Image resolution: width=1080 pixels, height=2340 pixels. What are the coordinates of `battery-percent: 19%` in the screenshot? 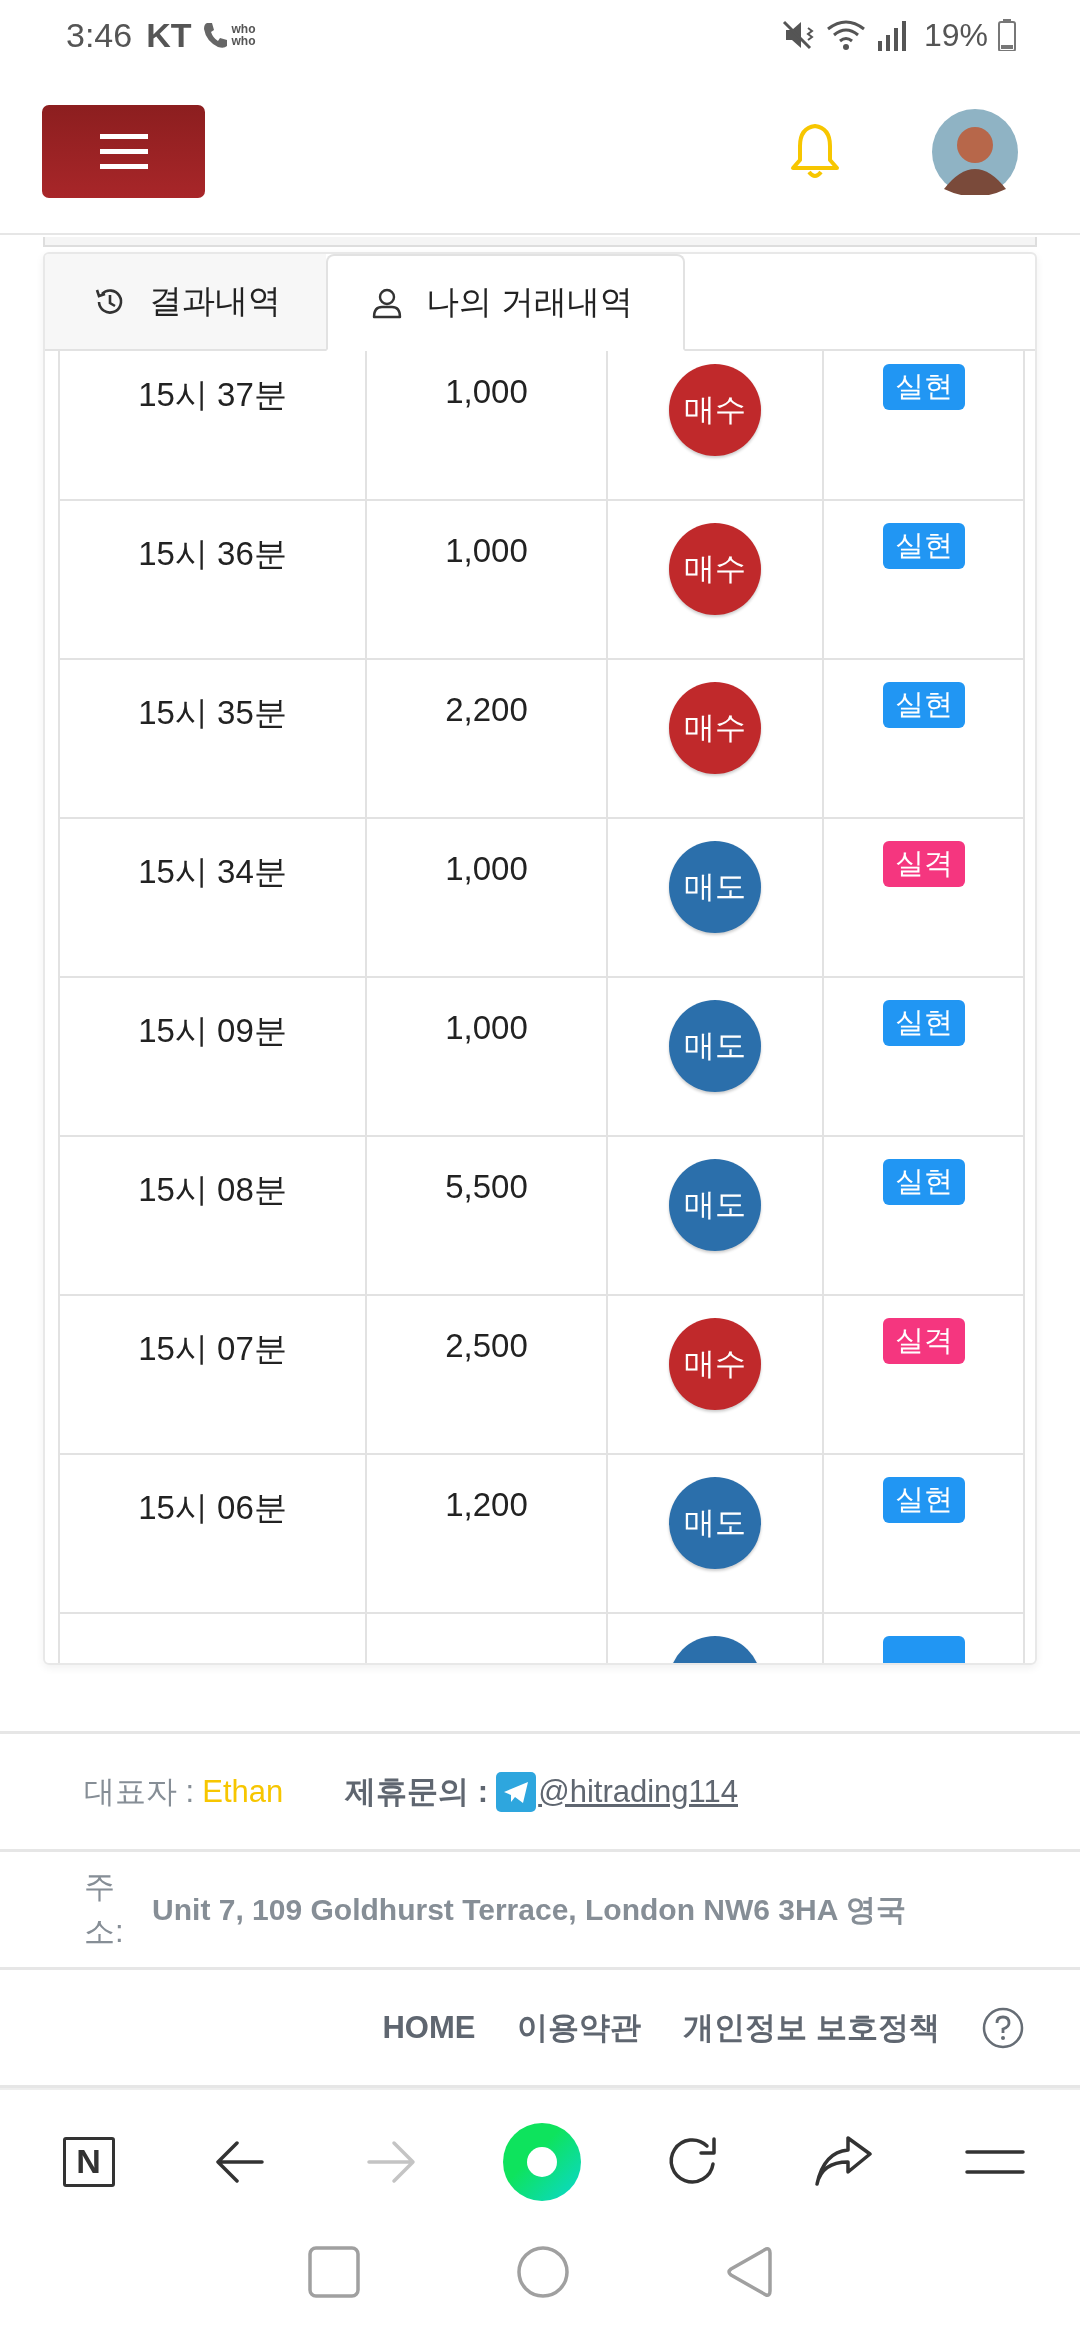 It's located at (955, 35).